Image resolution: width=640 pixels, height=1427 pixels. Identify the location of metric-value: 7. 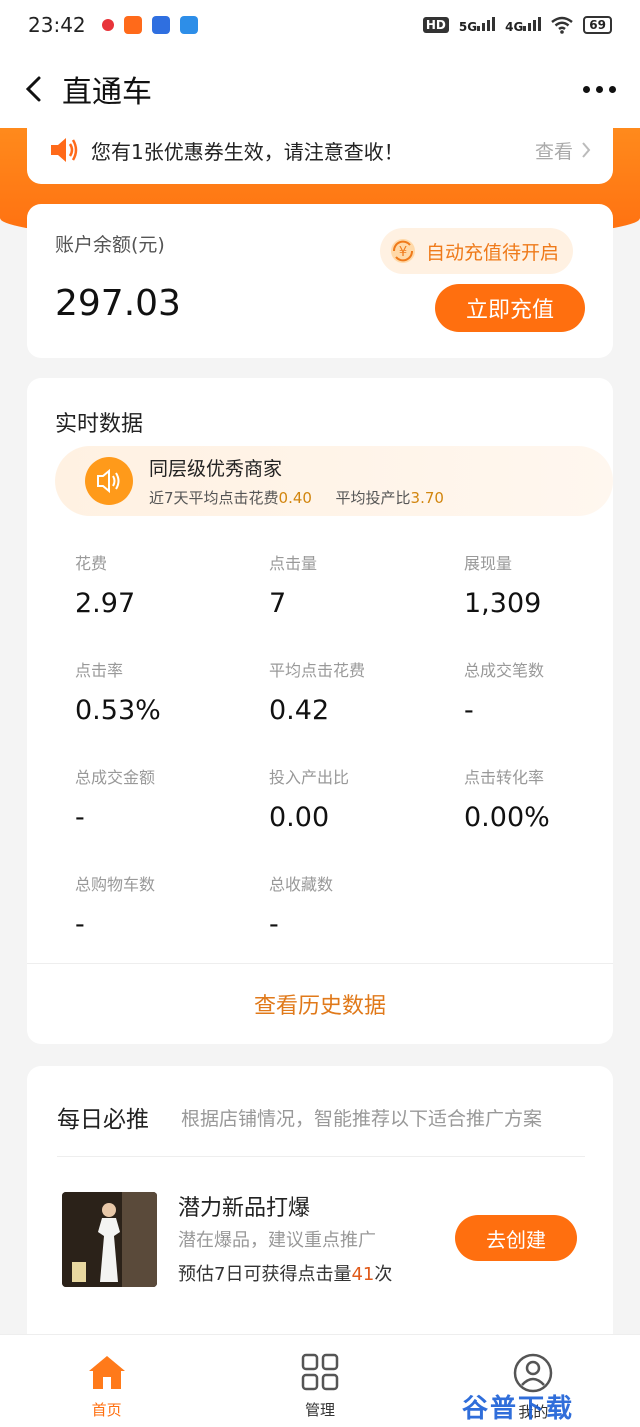
(278, 603).